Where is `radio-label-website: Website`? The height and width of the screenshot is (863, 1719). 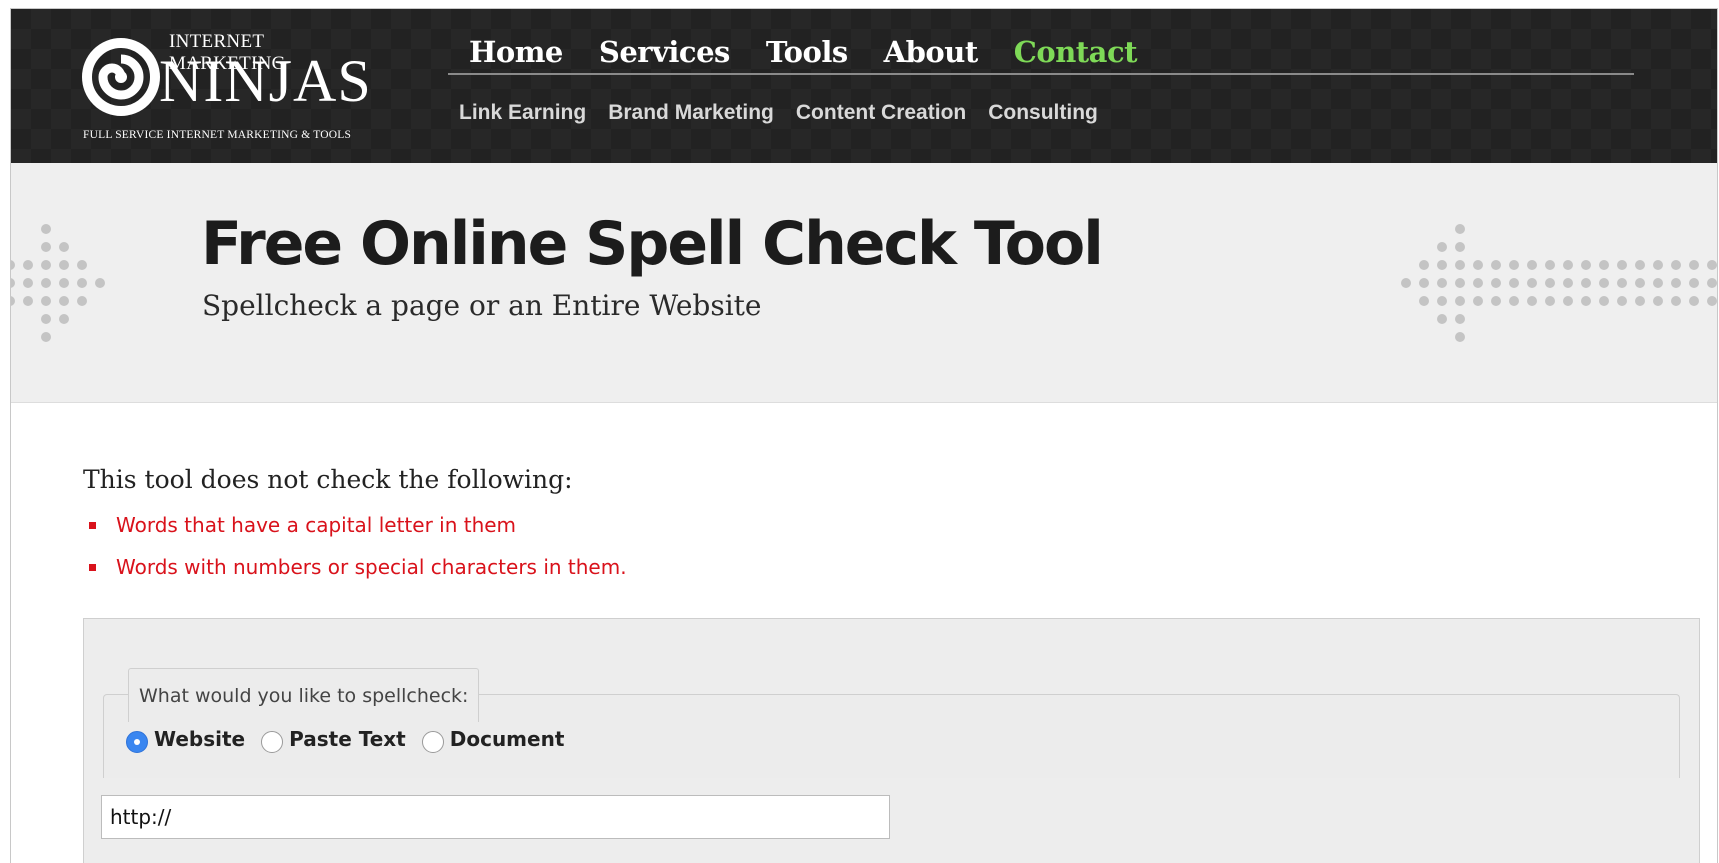
radio-label-website: Website is located at coordinates (200, 739).